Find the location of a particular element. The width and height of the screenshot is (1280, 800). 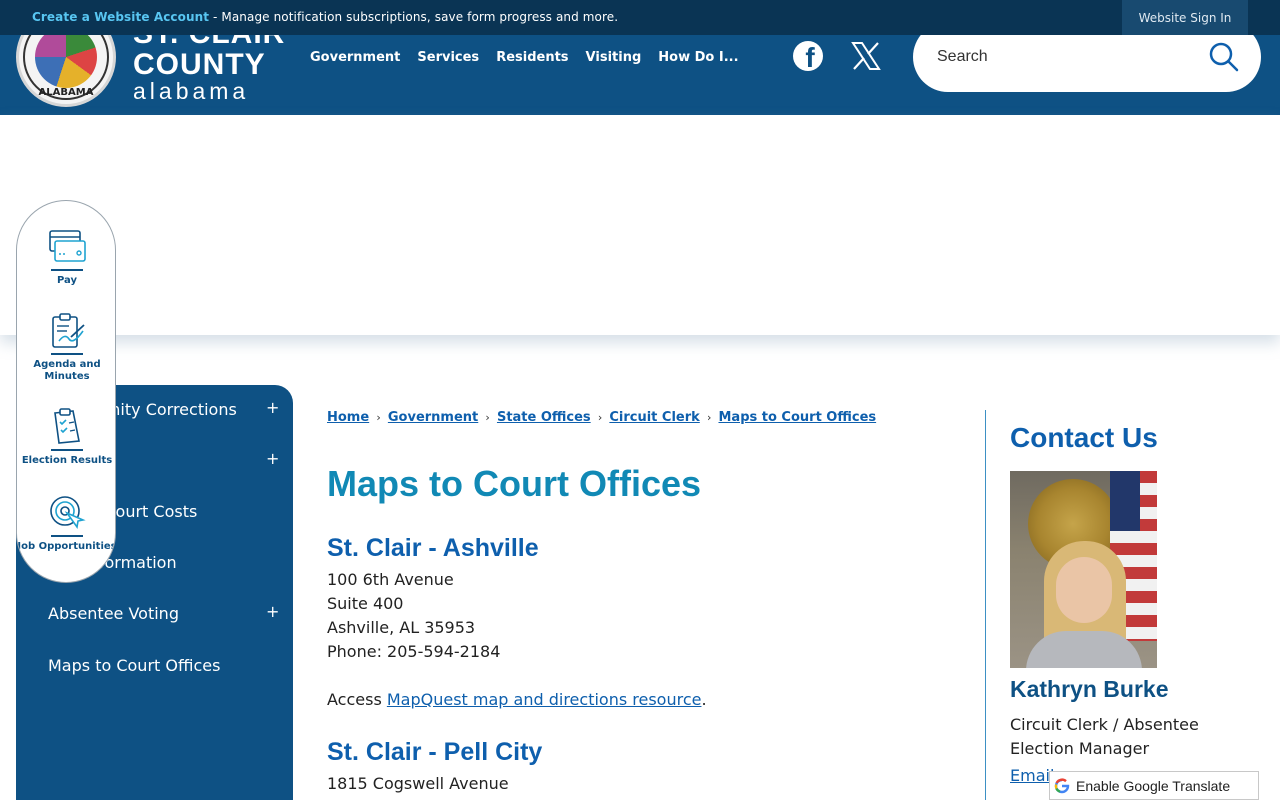

sidebar-item-label: Maps to Court Offices is located at coordinates (134, 665).